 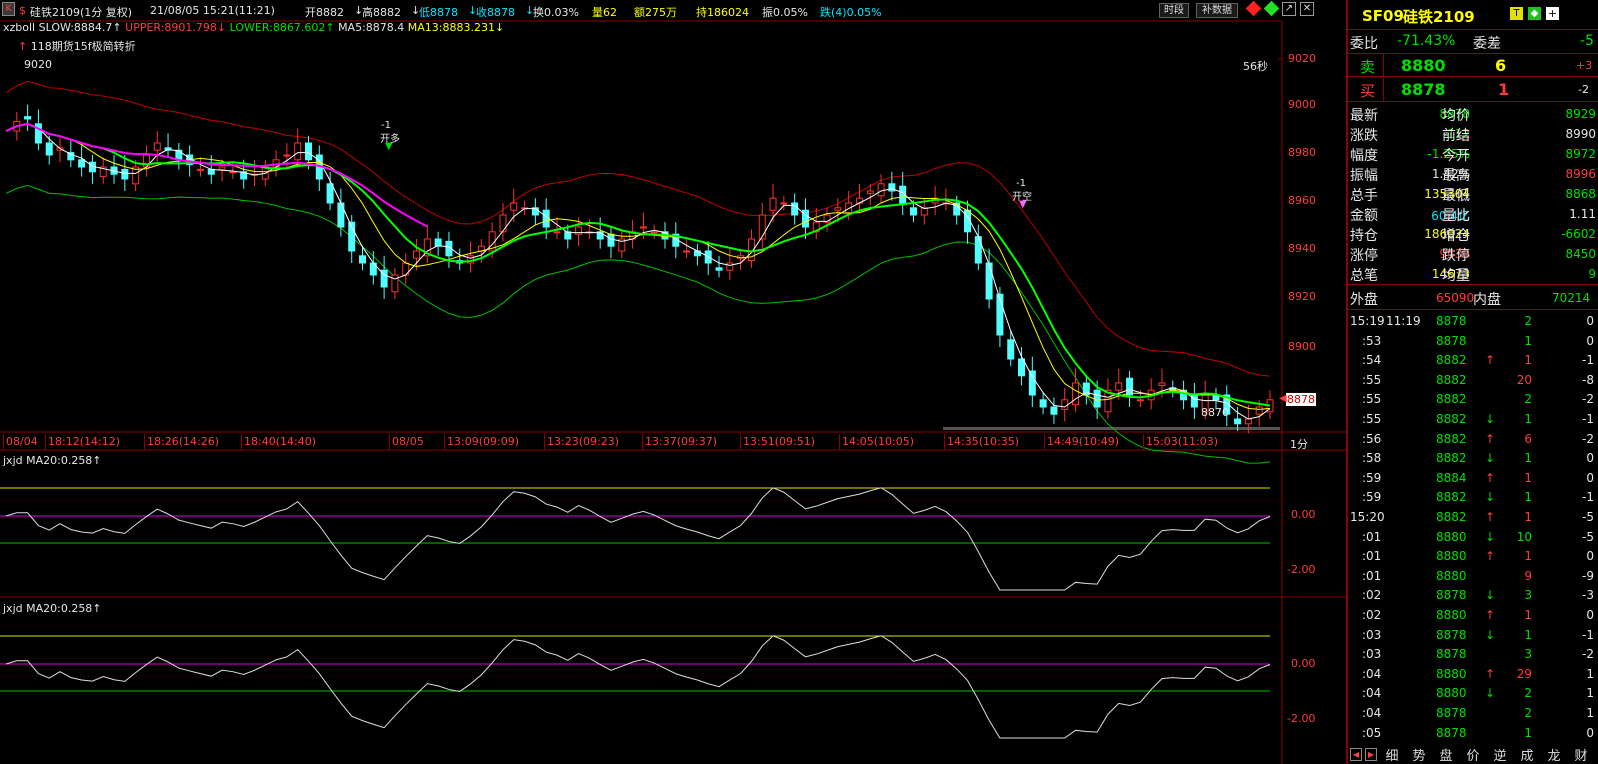 I want to click on t-icon: T, so click(x=1516, y=13).